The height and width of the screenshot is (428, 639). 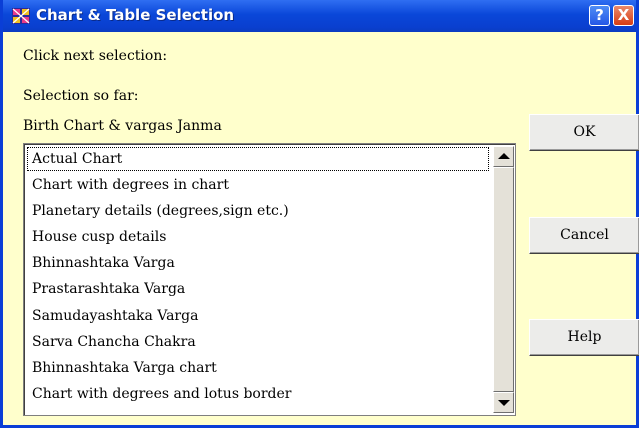 I want to click on window-title: Chart & Table Selection, so click(x=135, y=15).